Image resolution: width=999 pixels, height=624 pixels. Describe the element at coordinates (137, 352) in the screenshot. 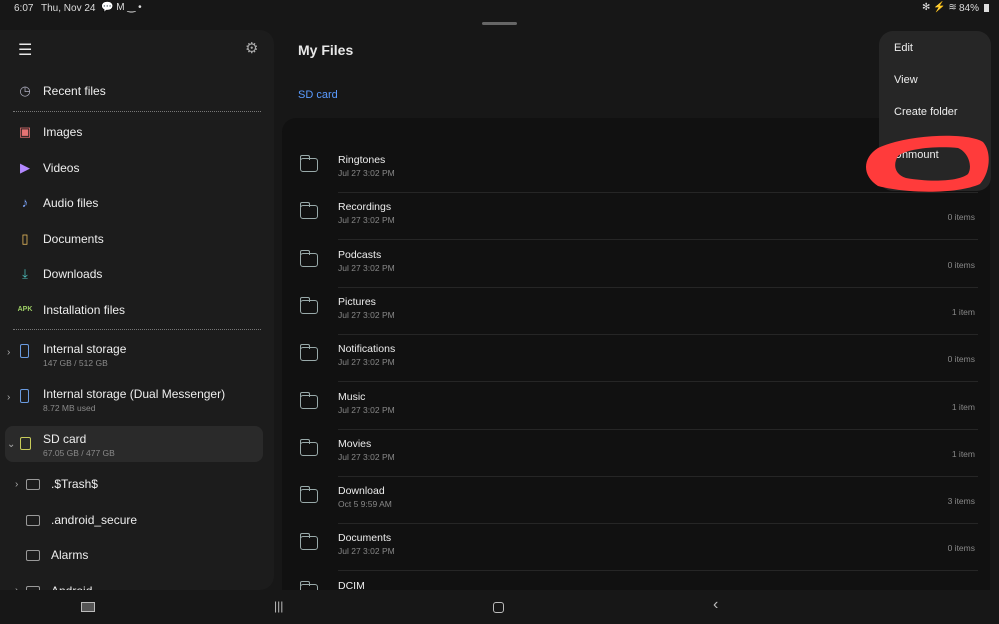

I see `sidebar-item-internal-storage: › Internal storage 147 GB / 512 GB` at that location.